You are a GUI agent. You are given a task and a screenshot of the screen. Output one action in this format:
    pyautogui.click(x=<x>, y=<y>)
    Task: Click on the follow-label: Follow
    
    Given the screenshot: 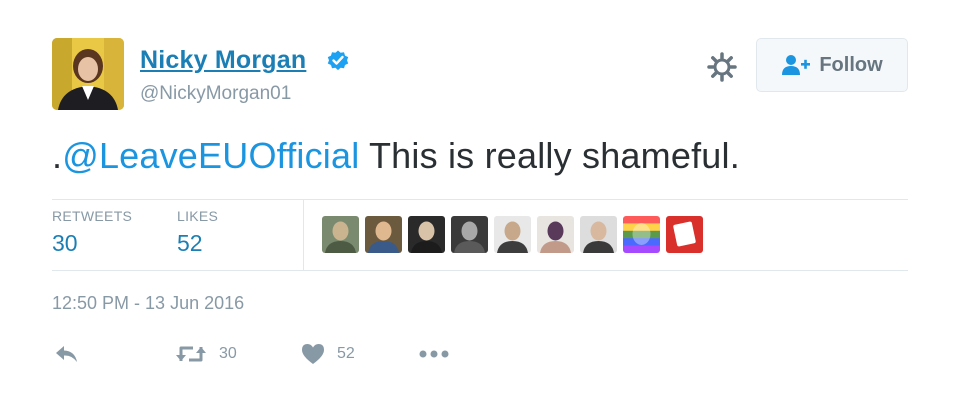 What is the action you would take?
    pyautogui.click(x=851, y=64)
    